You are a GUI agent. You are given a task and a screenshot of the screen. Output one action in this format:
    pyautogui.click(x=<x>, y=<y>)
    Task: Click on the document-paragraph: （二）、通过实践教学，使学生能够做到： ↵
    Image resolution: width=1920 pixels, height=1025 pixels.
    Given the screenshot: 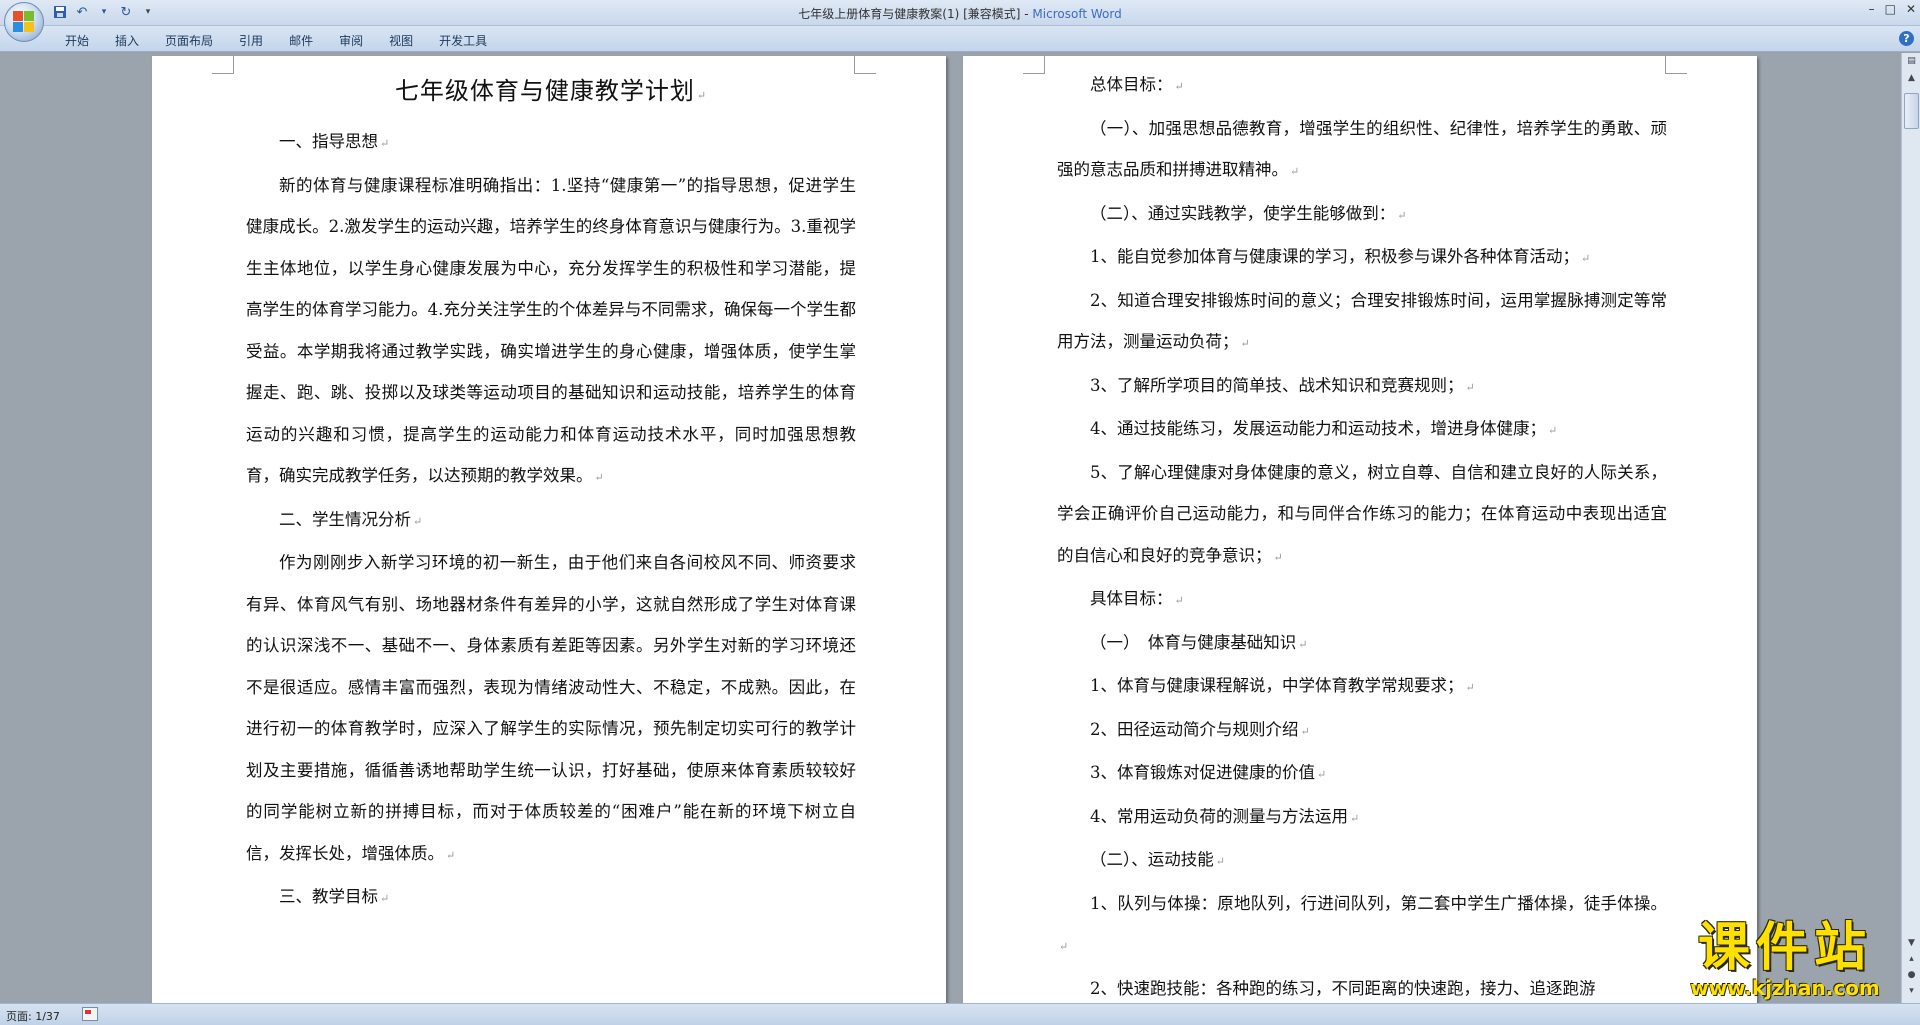 What is the action you would take?
    pyautogui.click(x=1248, y=213)
    